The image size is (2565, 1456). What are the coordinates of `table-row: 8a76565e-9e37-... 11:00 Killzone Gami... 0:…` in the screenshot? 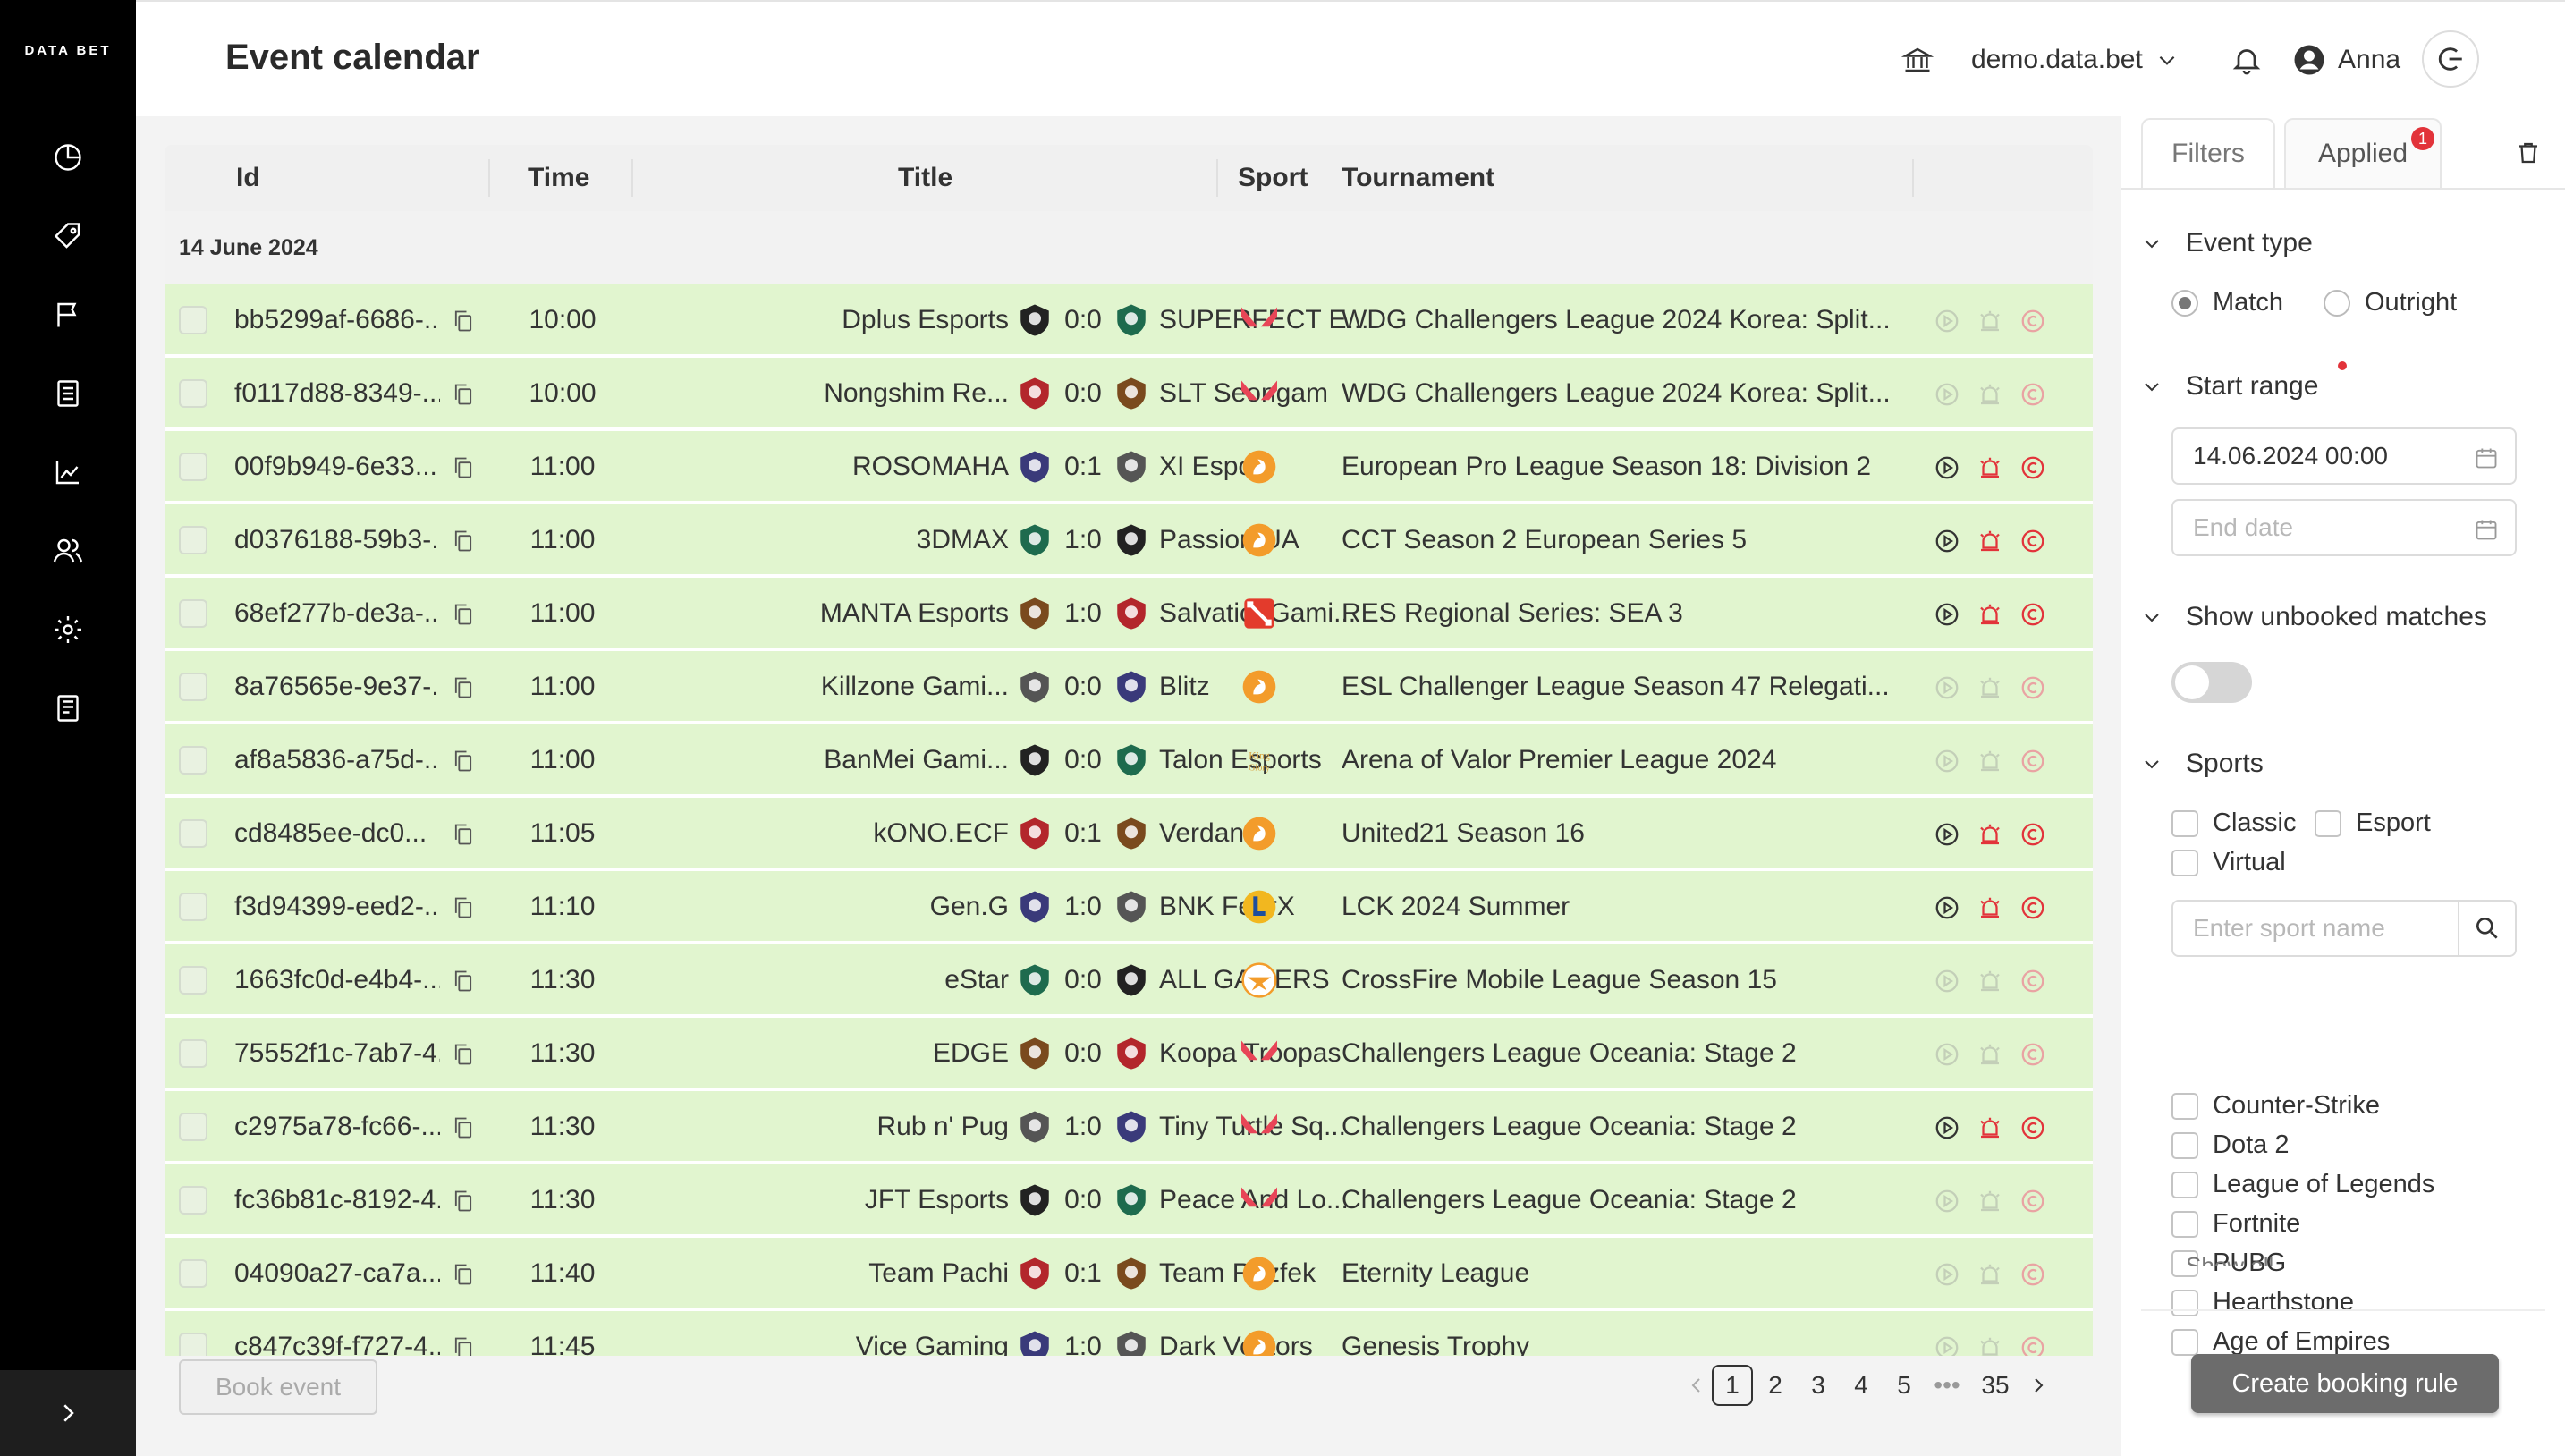 It's located at (1129, 687).